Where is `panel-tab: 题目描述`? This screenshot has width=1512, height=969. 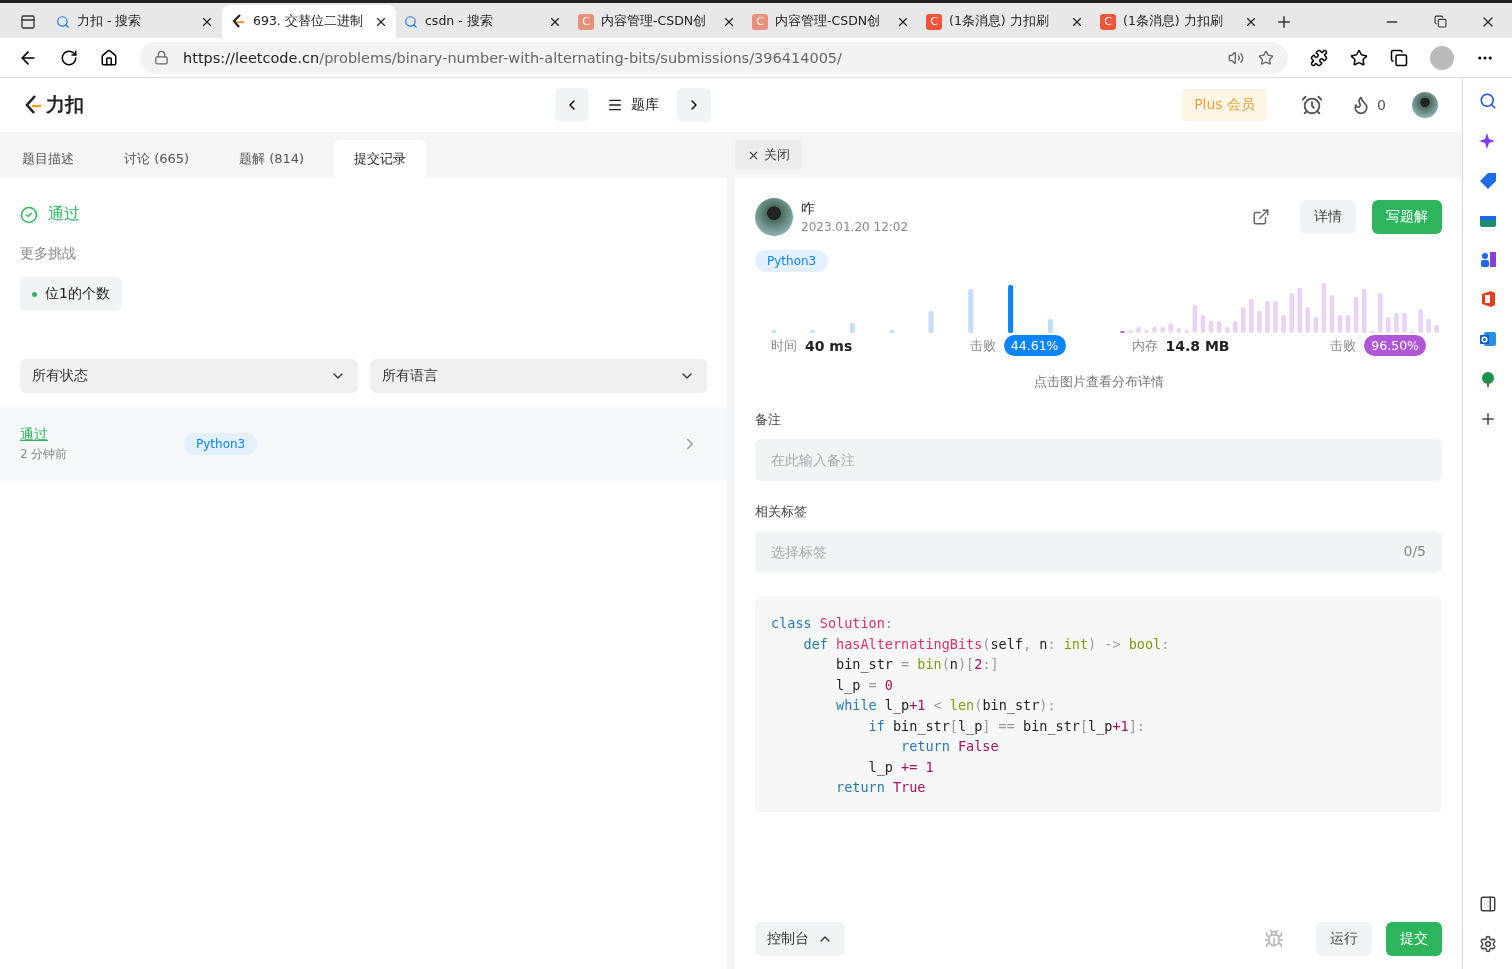 panel-tab: 题目描述 is located at coordinates (48, 159).